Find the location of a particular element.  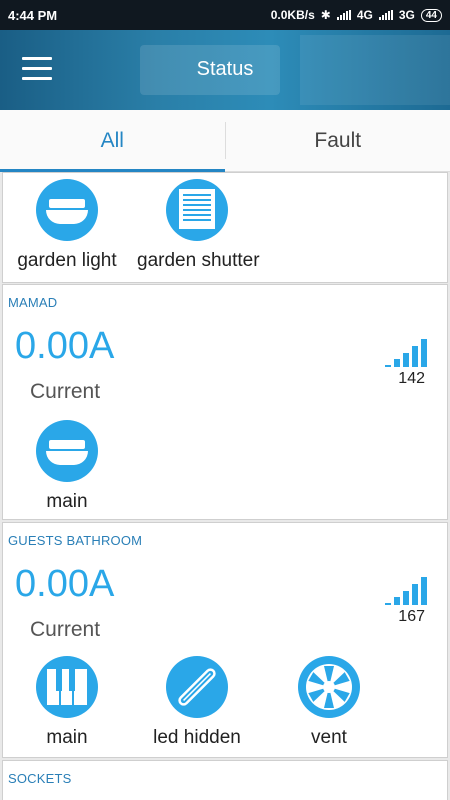

device-garden-light: garden light is located at coordinates (67, 225).